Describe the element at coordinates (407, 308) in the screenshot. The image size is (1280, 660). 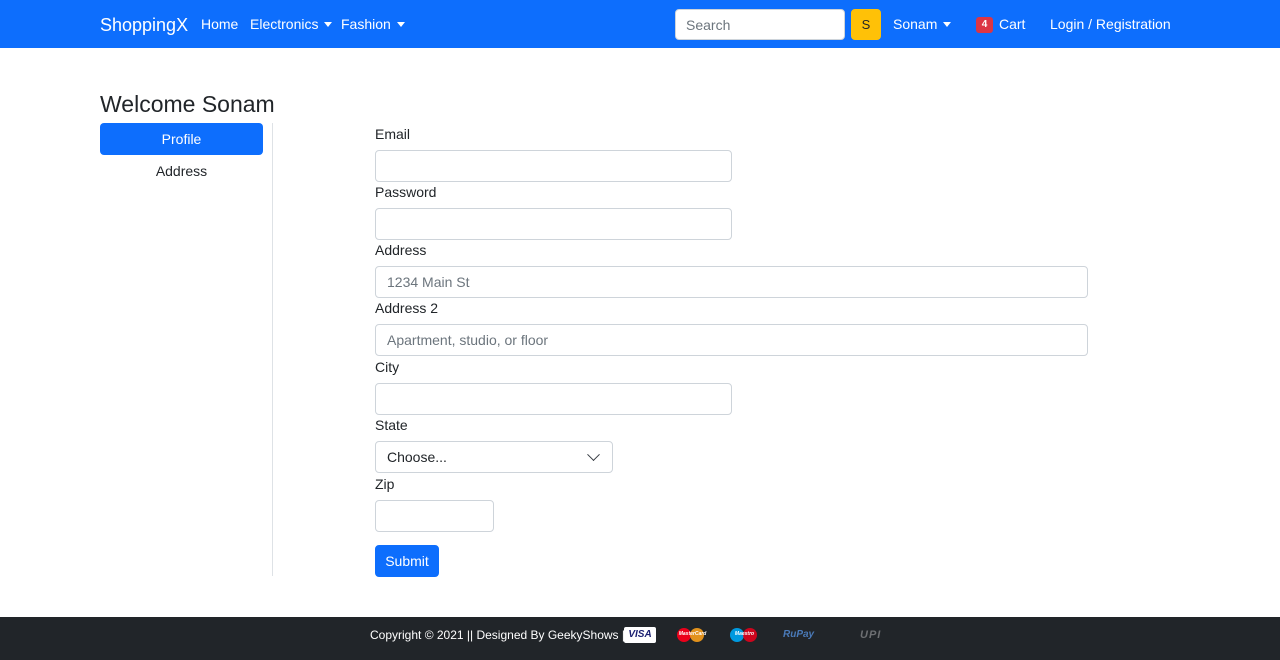
I see `address2-label: Address 2` at that location.